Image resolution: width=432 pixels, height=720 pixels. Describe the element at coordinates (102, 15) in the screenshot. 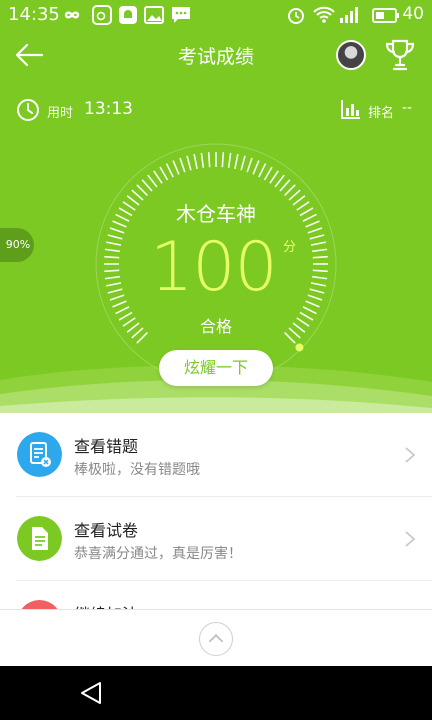

I see `weibo-icon` at that location.